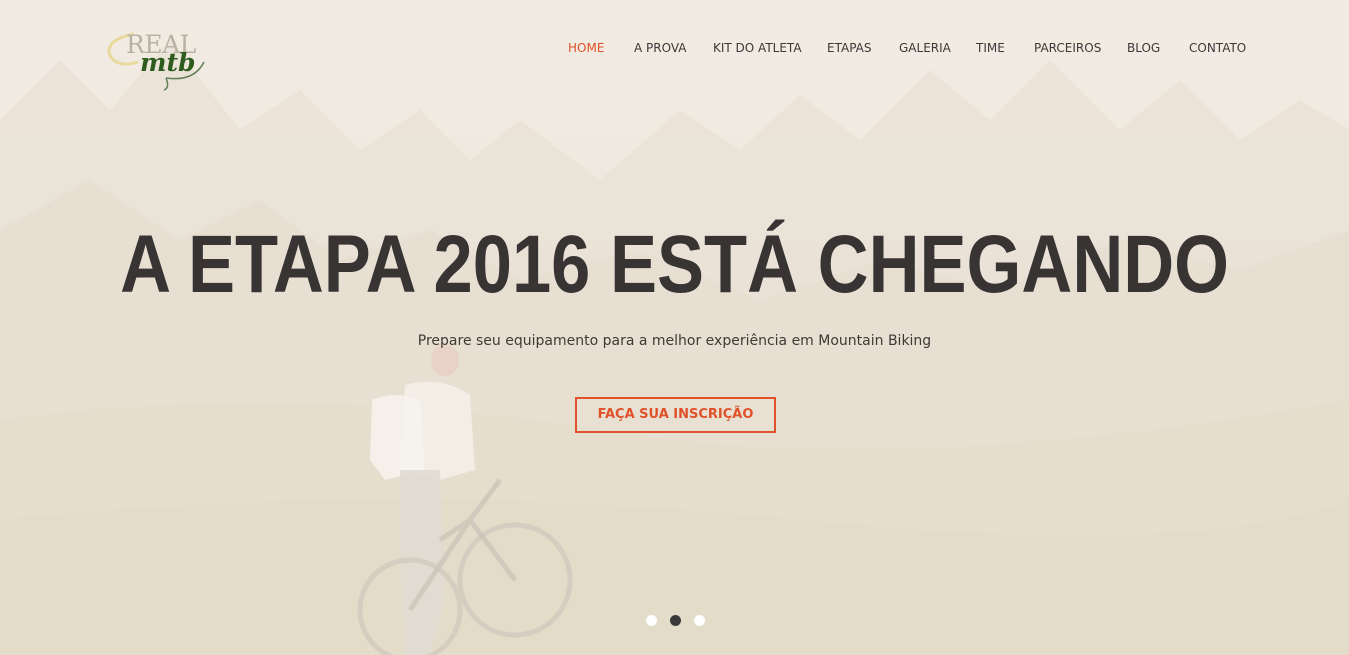  Describe the element at coordinates (1143, 48) in the screenshot. I see `nav-item-blog: BLOG` at that location.